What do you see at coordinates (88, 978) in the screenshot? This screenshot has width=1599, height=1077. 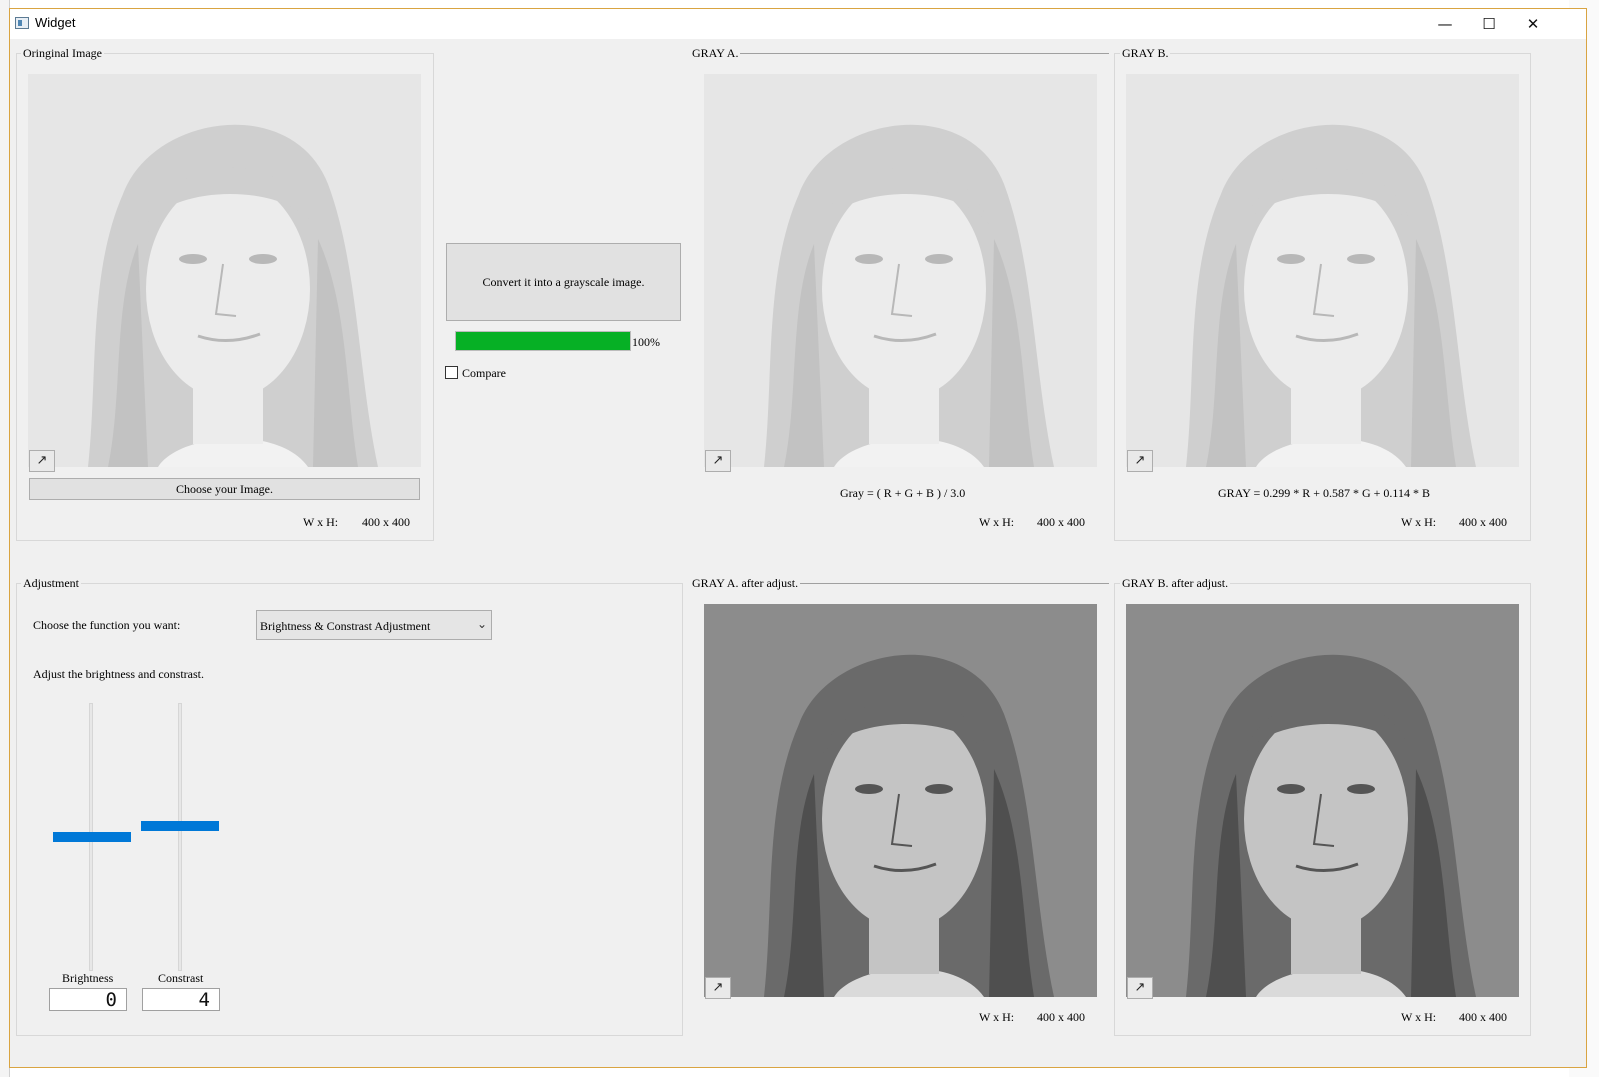 I see `brightness-label: Brightness` at bounding box center [88, 978].